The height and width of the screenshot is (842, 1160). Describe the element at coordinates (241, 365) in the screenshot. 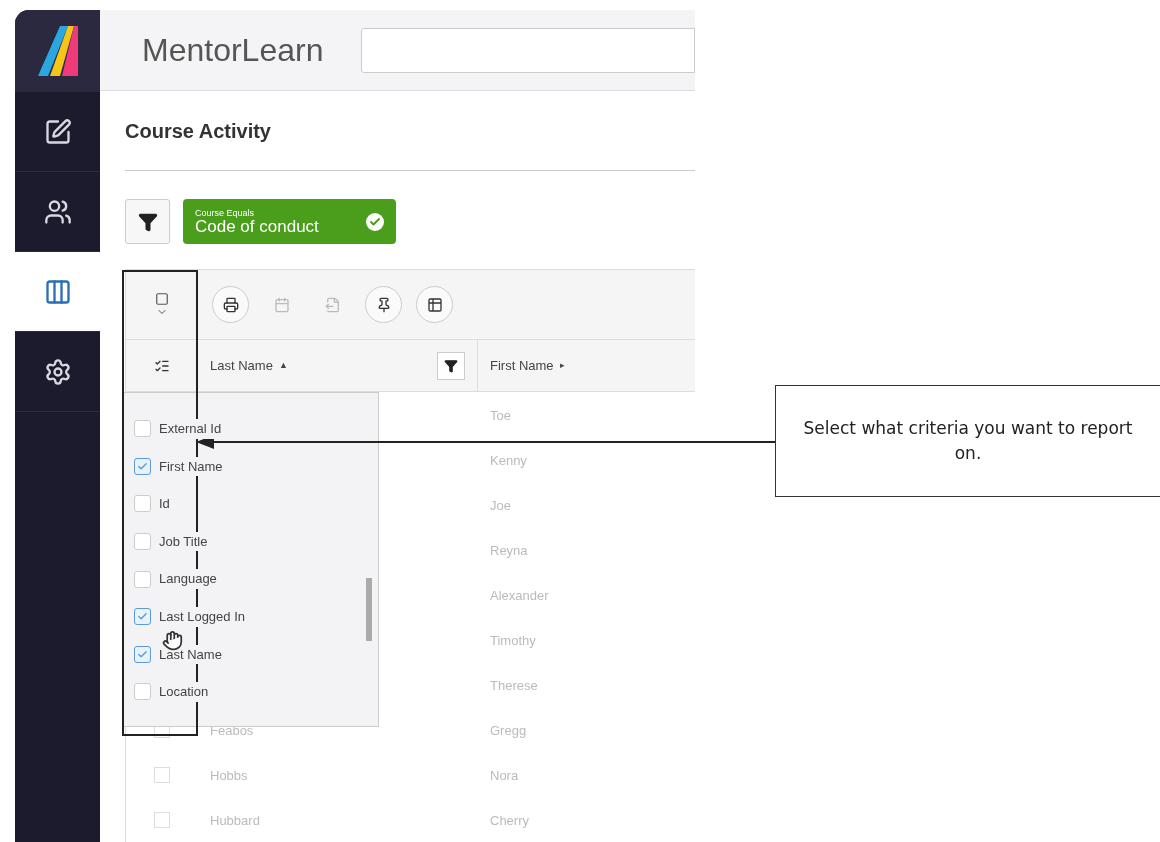

I see `column-header: Last Name` at that location.